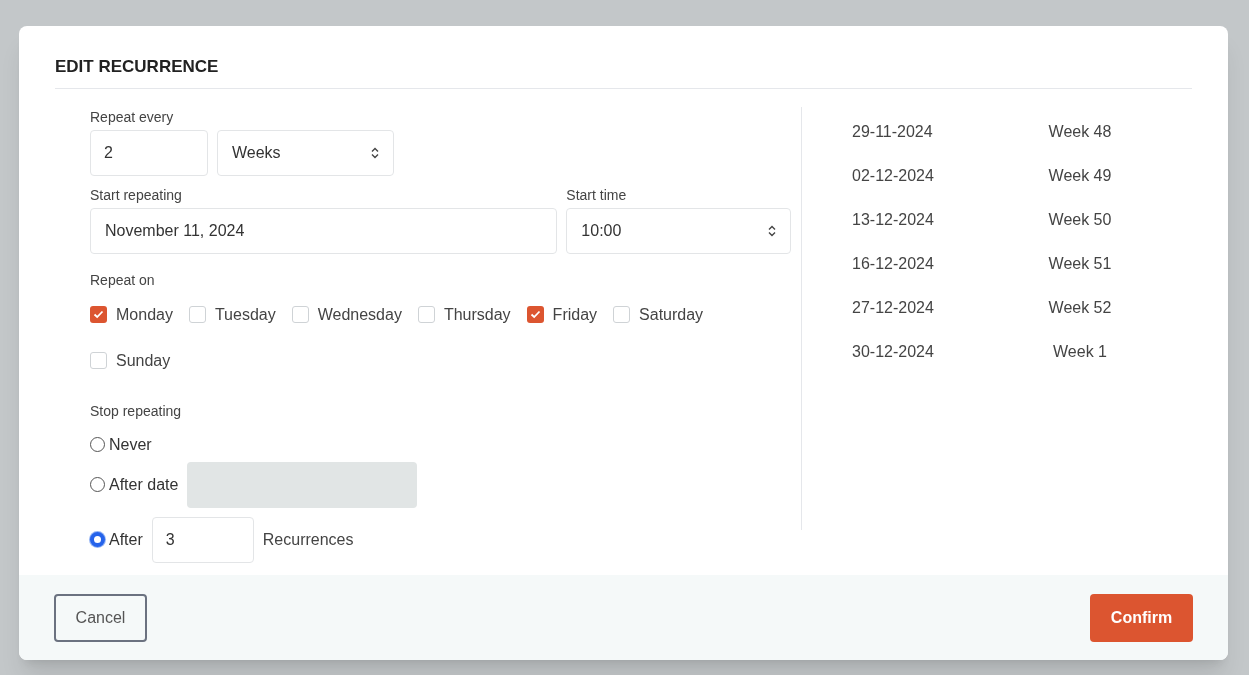 The image size is (1249, 675). What do you see at coordinates (143, 360) in the screenshot?
I see `checkbox-label: Sunday` at bounding box center [143, 360].